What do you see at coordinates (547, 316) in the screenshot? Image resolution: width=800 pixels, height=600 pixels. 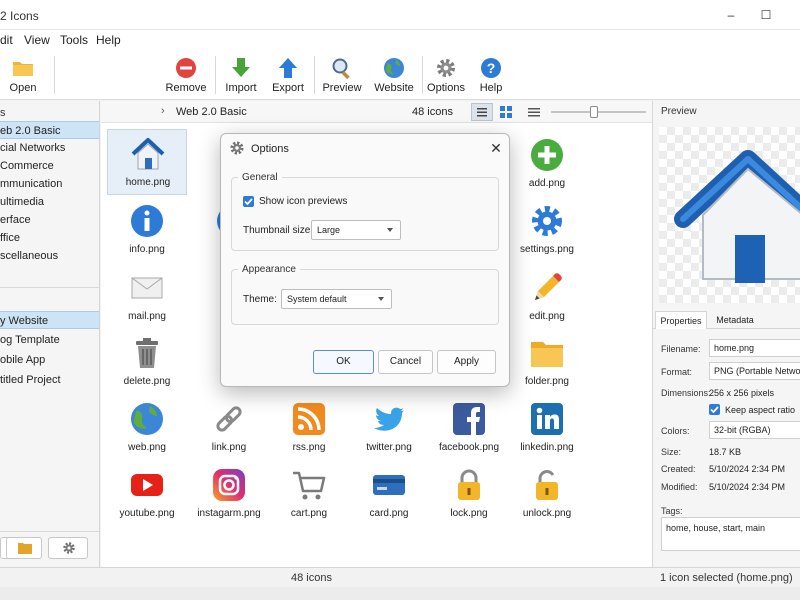 I see `icon-label: edit.png` at bounding box center [547, 316].